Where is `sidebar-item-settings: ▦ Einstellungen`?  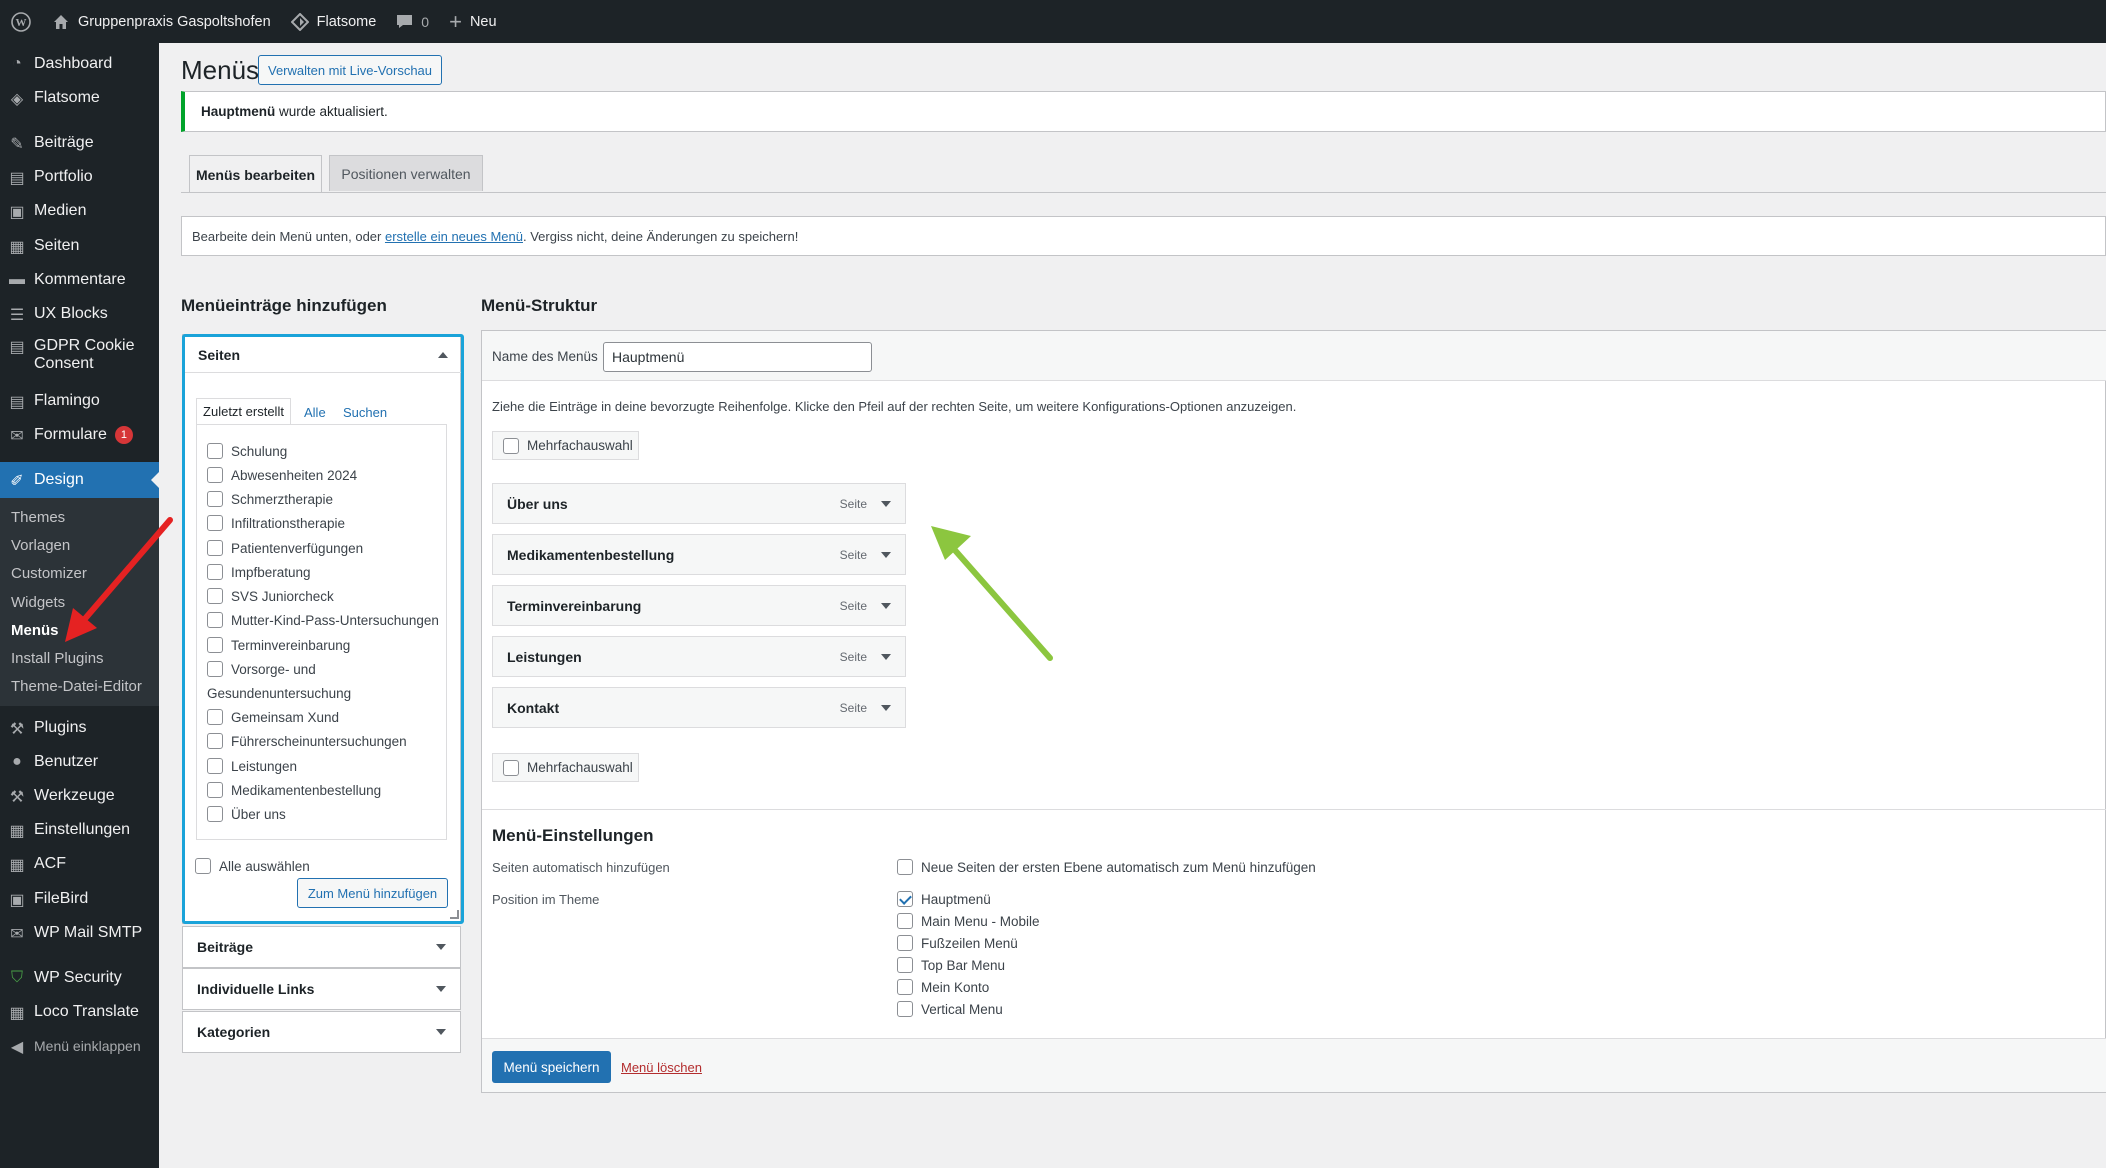 sidebar-item-settings: ▦ Einstellungen is located at coordinates (79, 829).